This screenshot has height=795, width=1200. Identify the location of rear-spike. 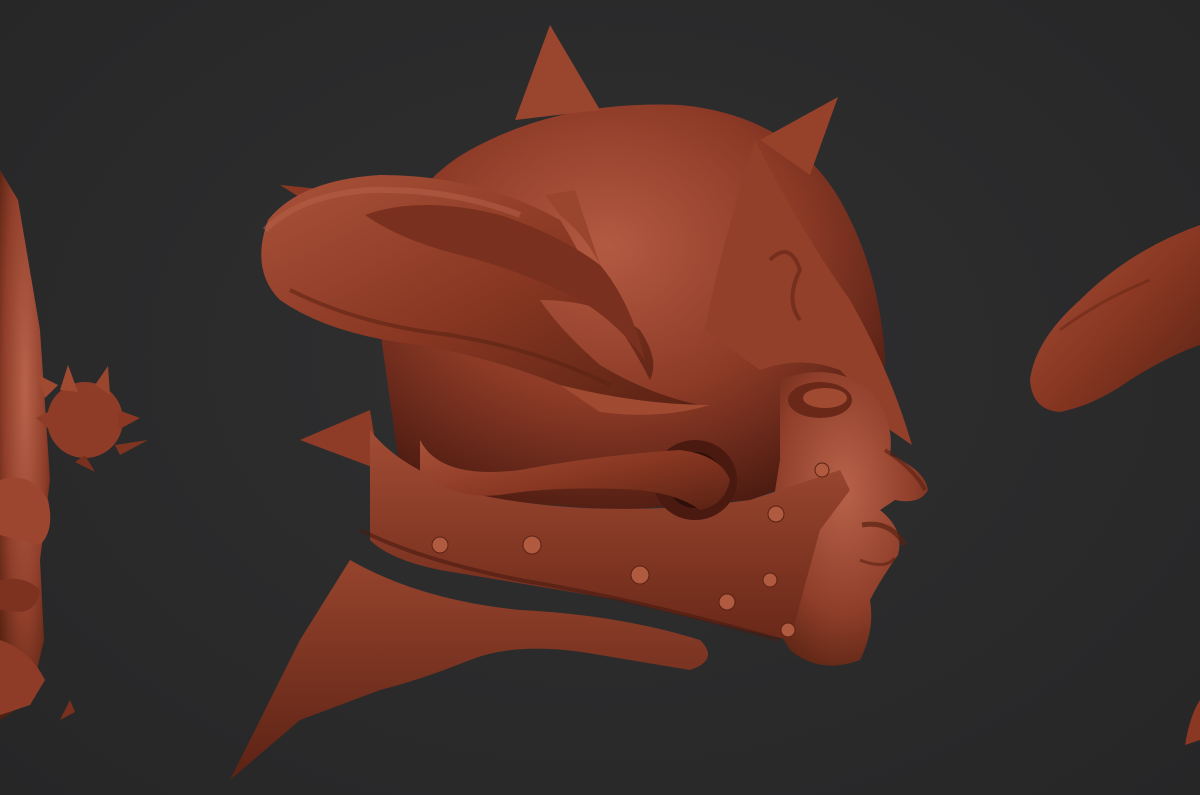
(340, 440).